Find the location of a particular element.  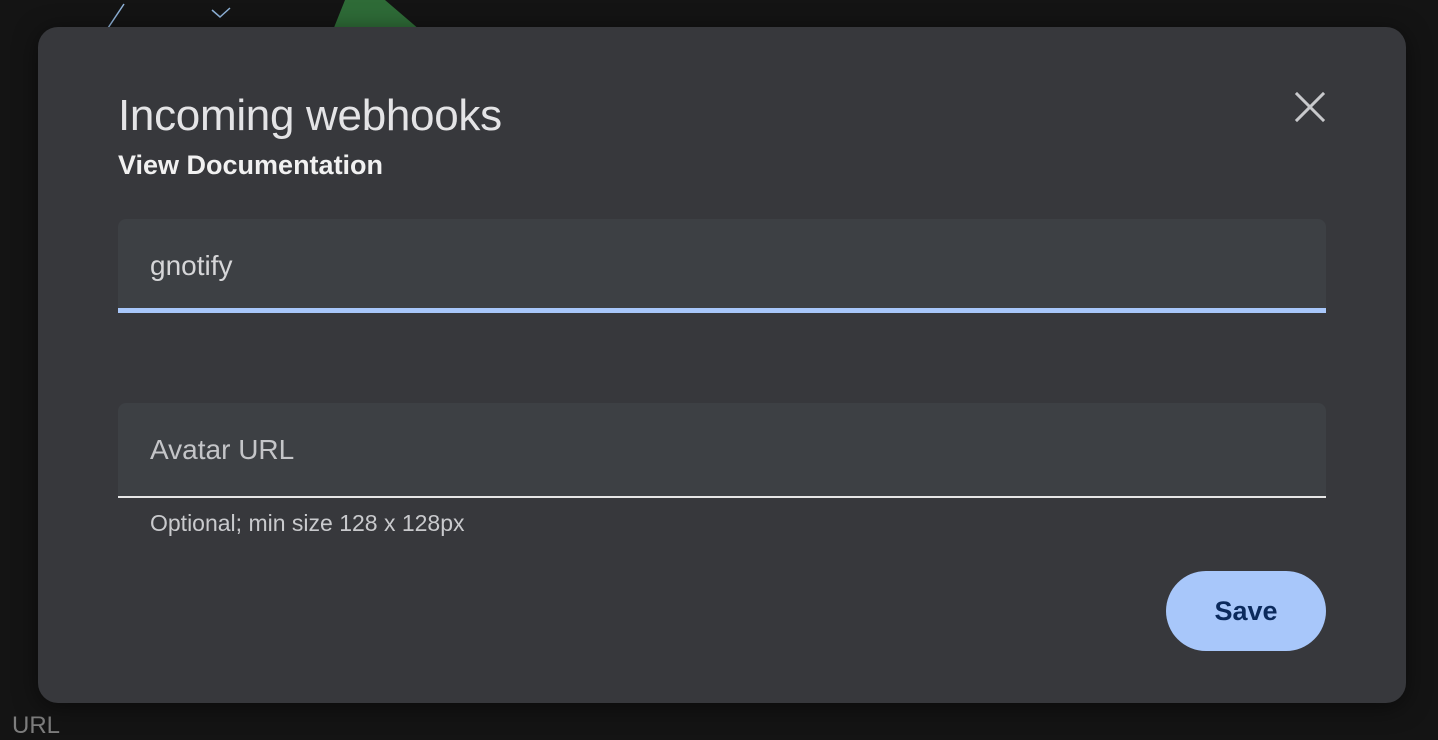

save-button: Save is located at coordinates (1246, 611).